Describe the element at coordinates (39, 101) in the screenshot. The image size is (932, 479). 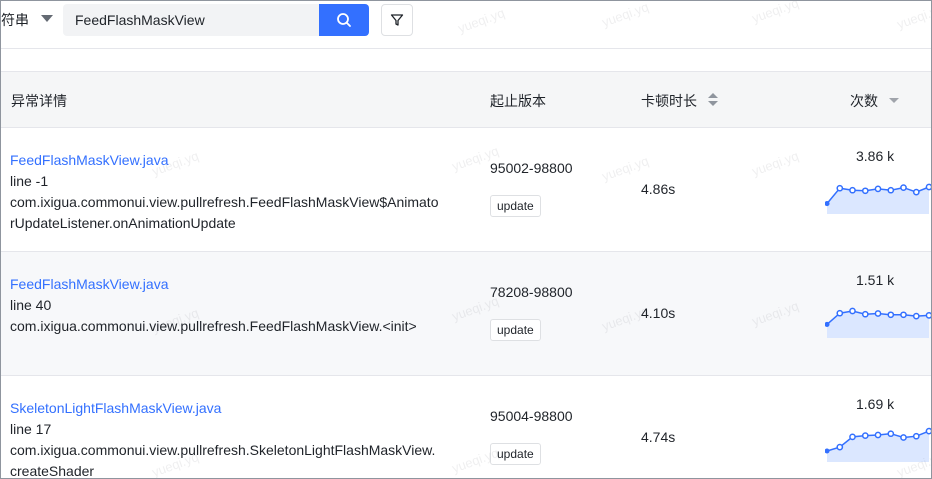
I see `column-header-detail: 异常详情` at that location.